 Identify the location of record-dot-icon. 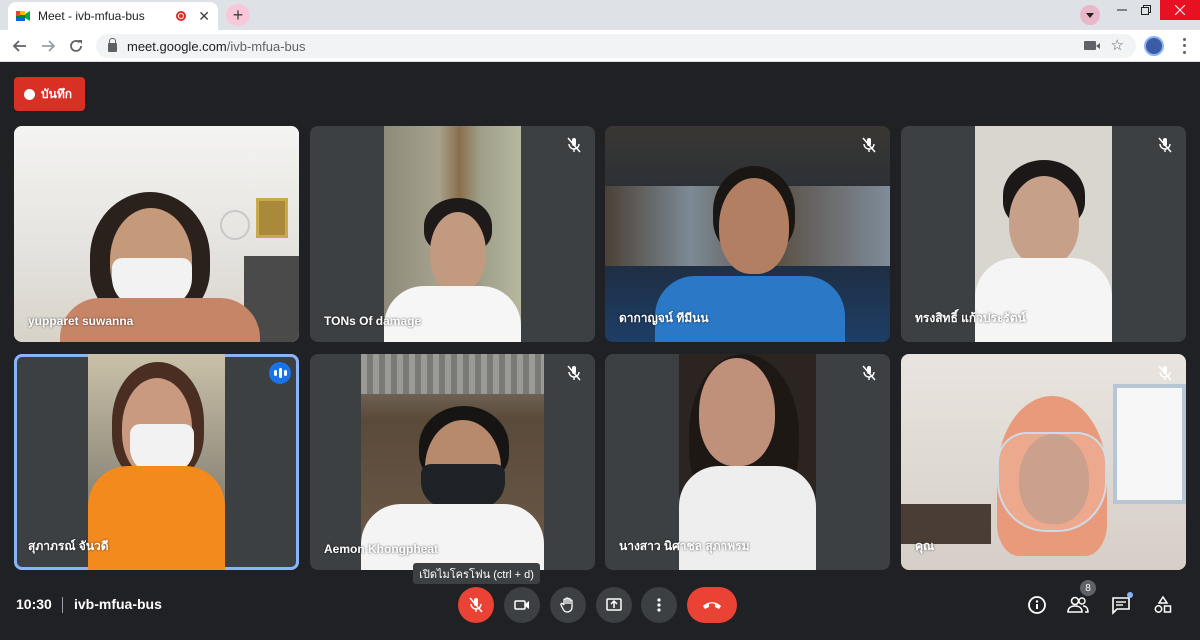
(29, 94).